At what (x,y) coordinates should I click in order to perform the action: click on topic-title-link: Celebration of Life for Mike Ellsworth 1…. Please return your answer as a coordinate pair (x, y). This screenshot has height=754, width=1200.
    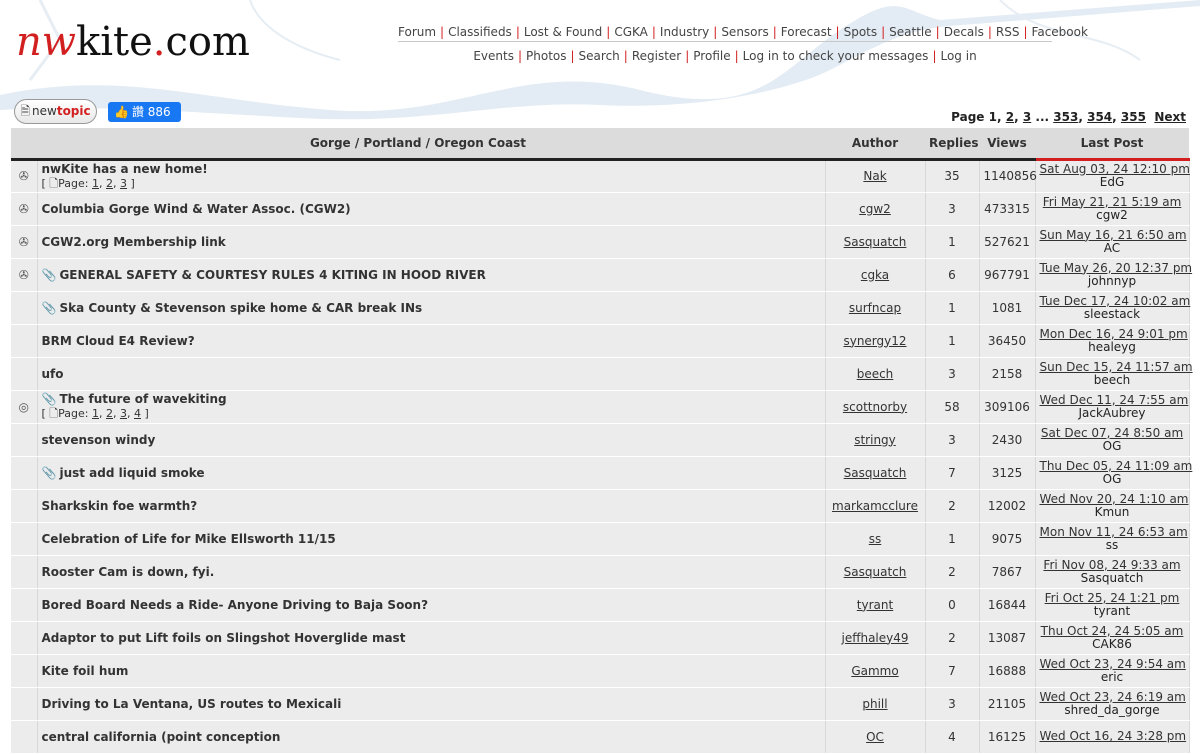
    Looking at the image, I should click on (189, 539).